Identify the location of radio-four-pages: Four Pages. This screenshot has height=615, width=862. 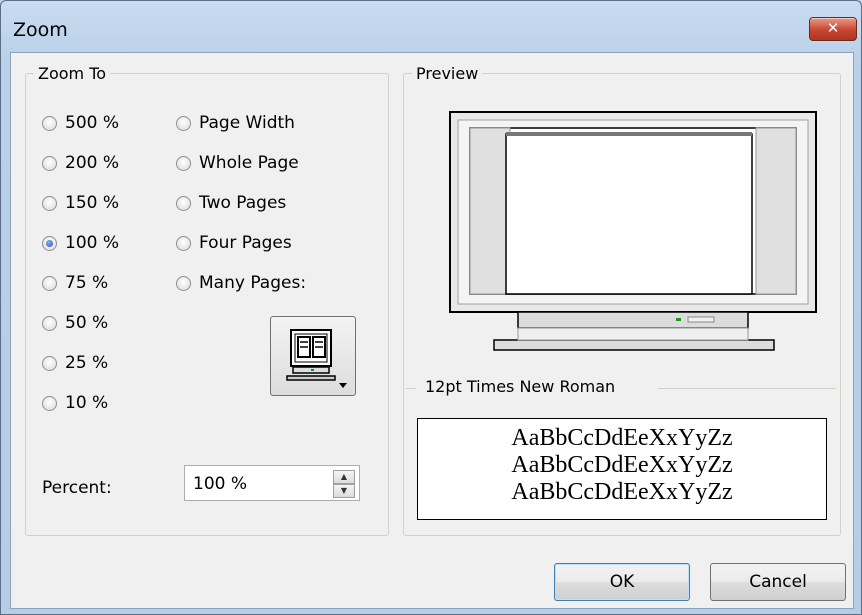
(234, 243).